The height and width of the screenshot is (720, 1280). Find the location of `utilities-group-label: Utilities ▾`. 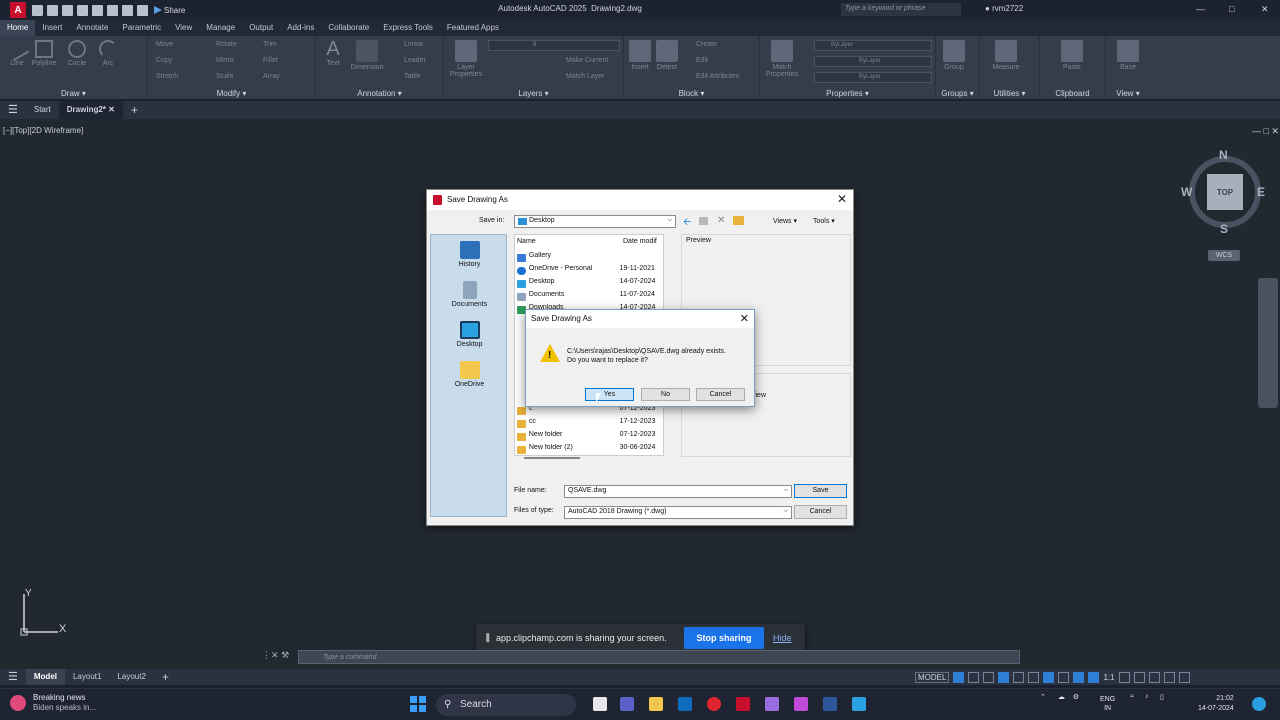

utilities-group-label: Utilities ▾ is located at coordinates (1009, 93).